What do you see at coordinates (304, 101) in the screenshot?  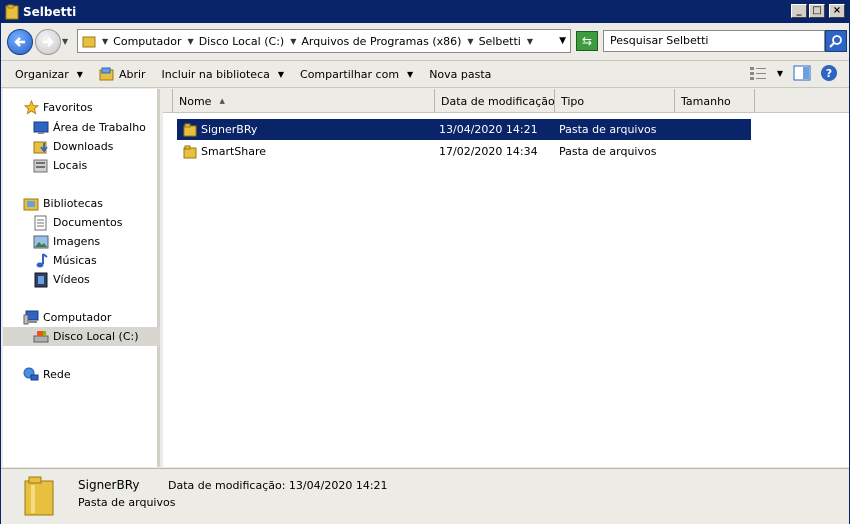 I see `column-name: Nome ▲` at bounding box center [304, 101].